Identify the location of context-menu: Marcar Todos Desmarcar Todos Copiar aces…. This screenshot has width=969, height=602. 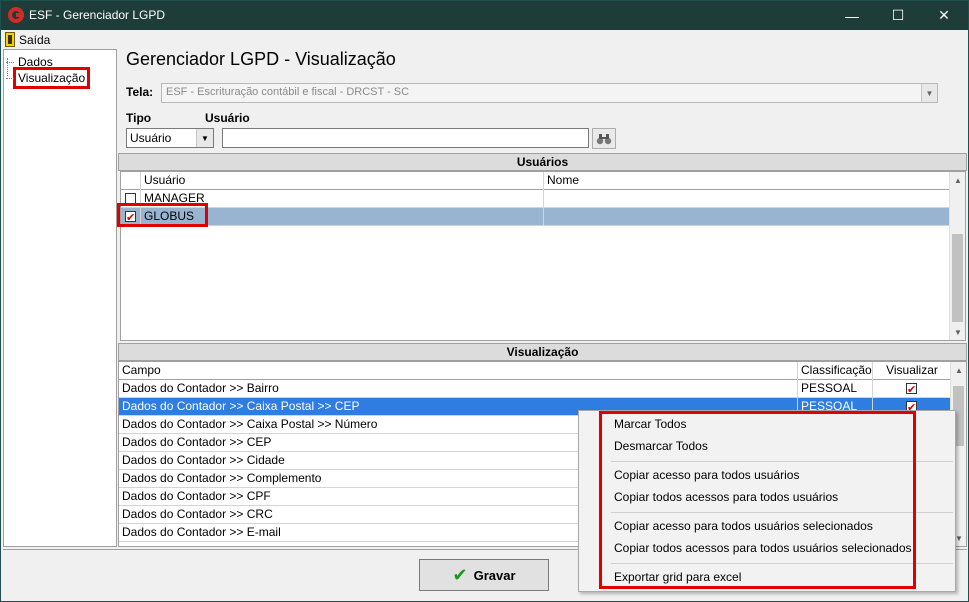
(767, 501).